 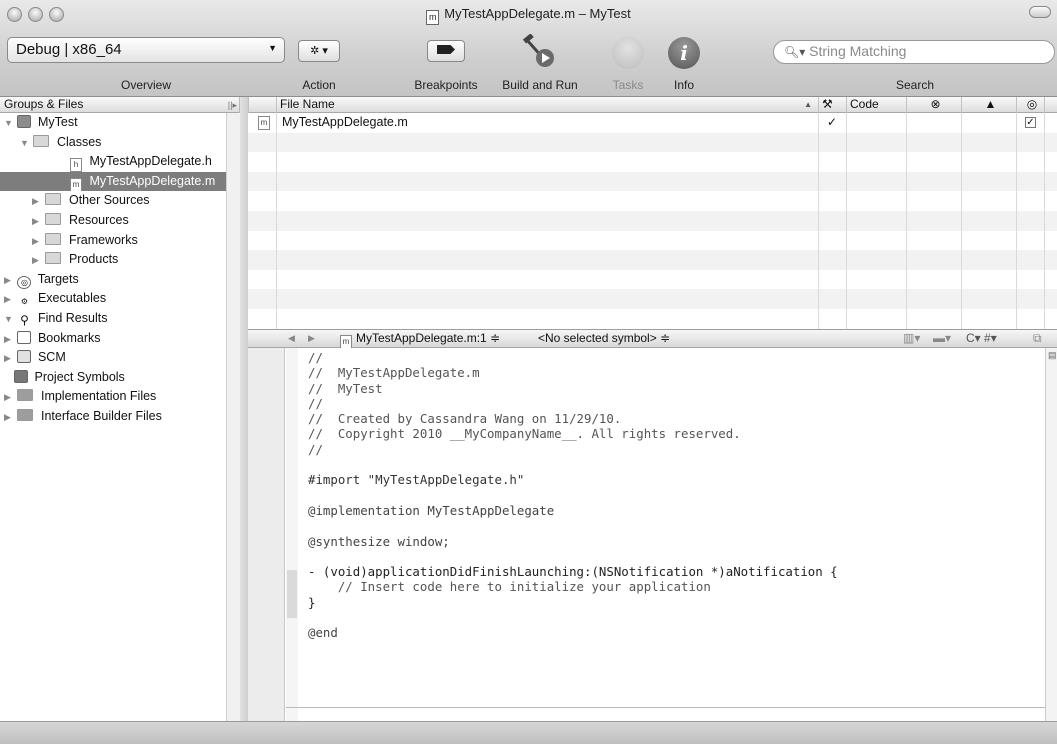 I want to click on target-checkbox: ✓, so click(x=1030, y=122).